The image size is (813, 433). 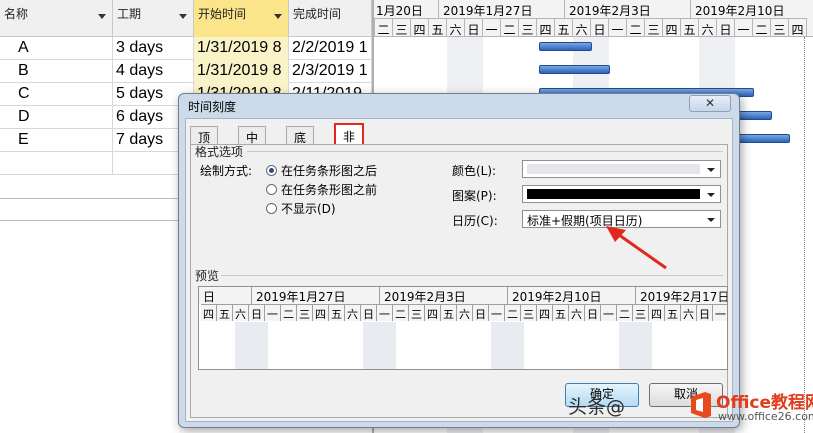 I want to click on cell-name: B, so click(x=56, y=71).